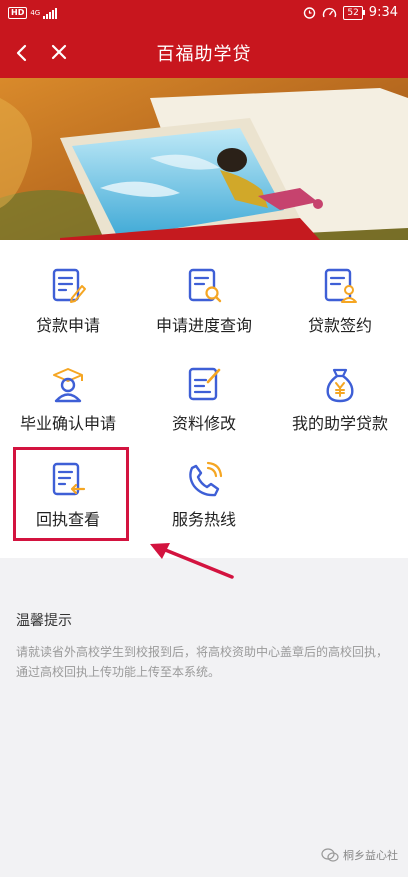  I want to click on edit-document-icon, so click(69, 285).